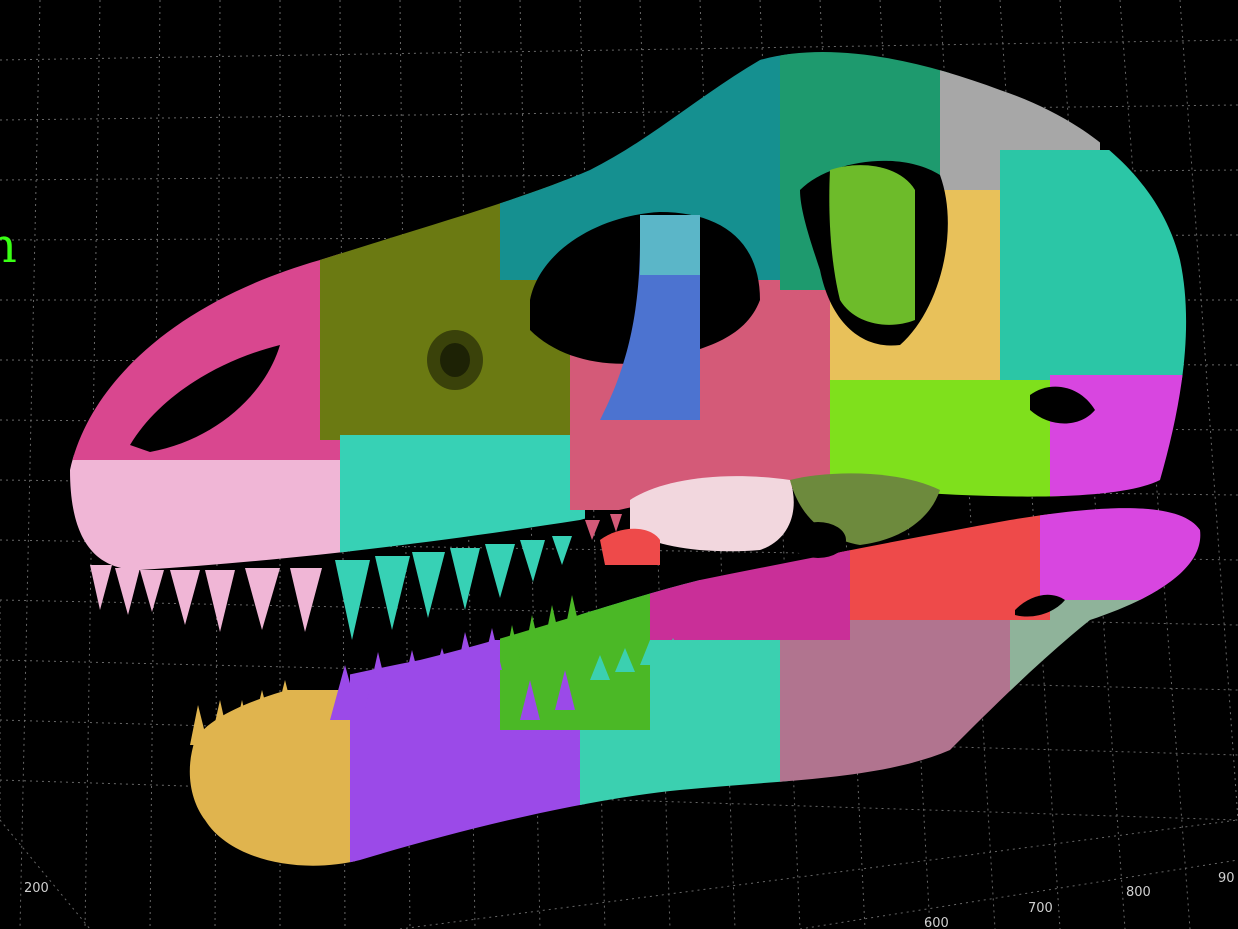 The image size is (1238, 929). Describe the element at coordinates (1138, 892) in the screenshot. I see `axis-tick-bottom-800: 800` at that location.